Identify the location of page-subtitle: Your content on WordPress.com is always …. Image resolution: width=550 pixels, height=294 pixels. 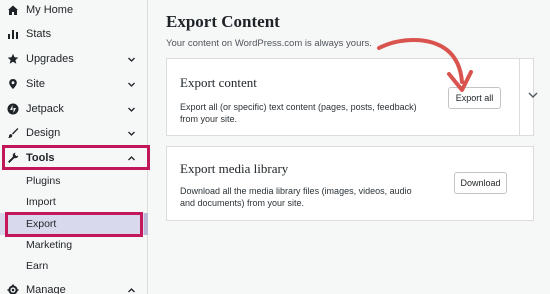
(269, 43).